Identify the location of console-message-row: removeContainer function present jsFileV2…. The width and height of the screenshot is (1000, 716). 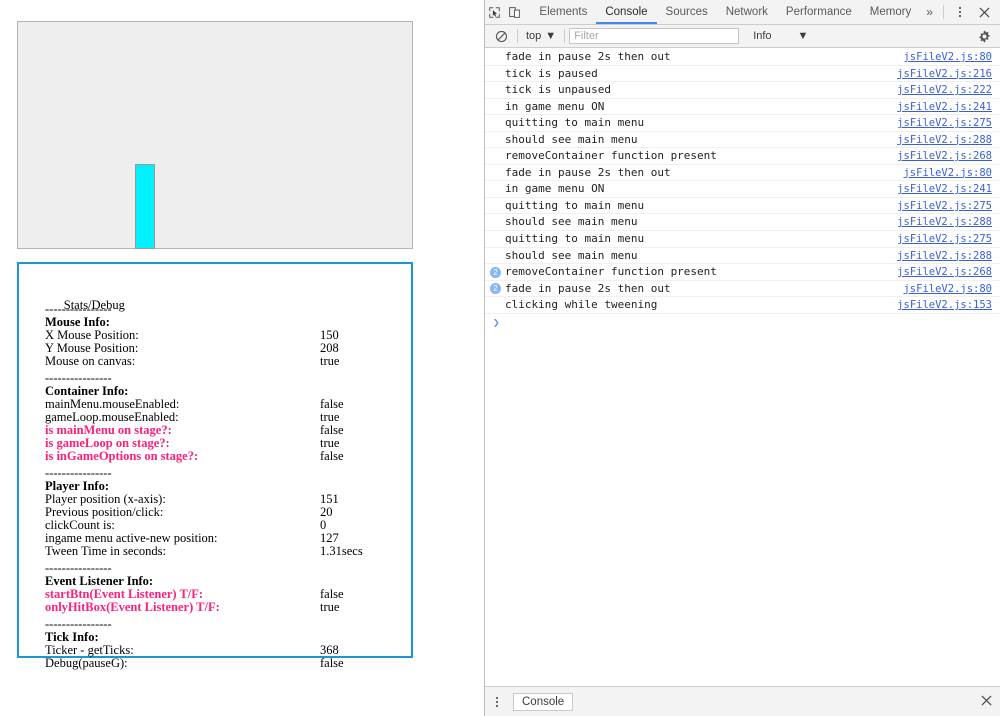
(742, 156).